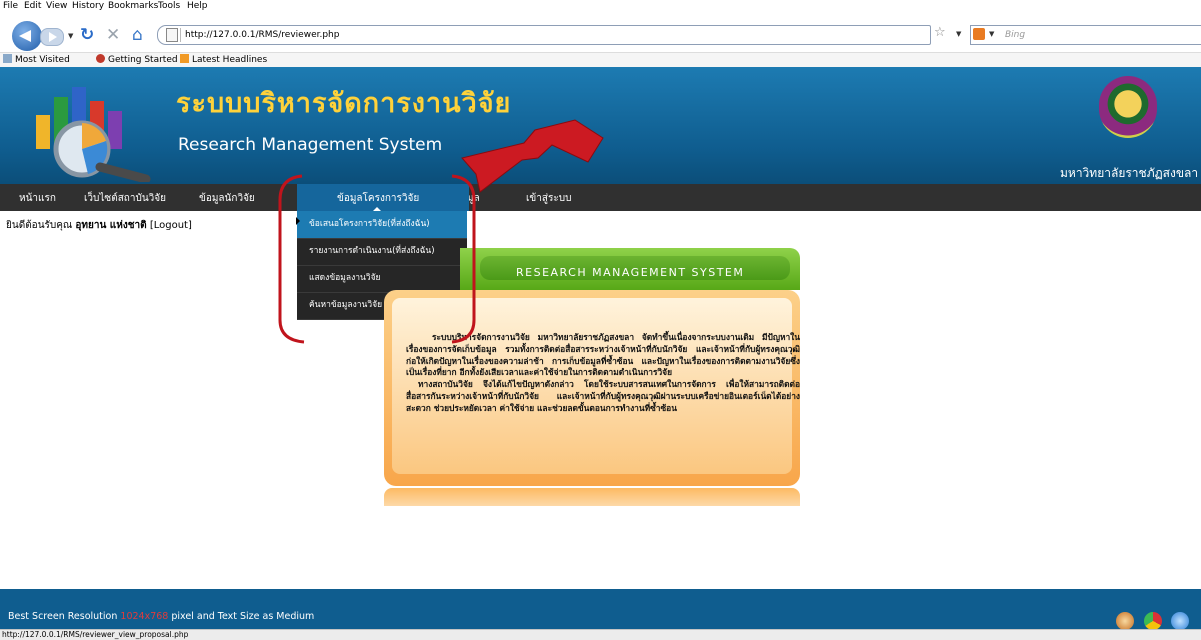  Describe the element at coordinates (143, 60) in the screenshot. I see `bookmark-label: Getting Started` at that location.